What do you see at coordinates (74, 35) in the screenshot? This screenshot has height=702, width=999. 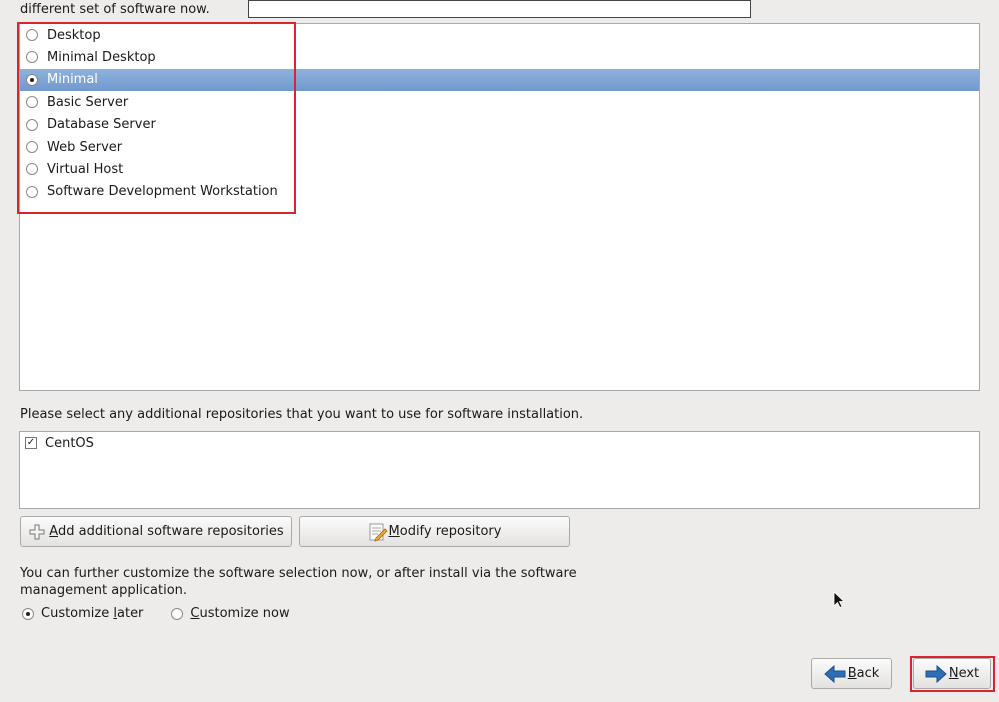 I see `software-group-label: Desktop` at bounding box center [74, 35].